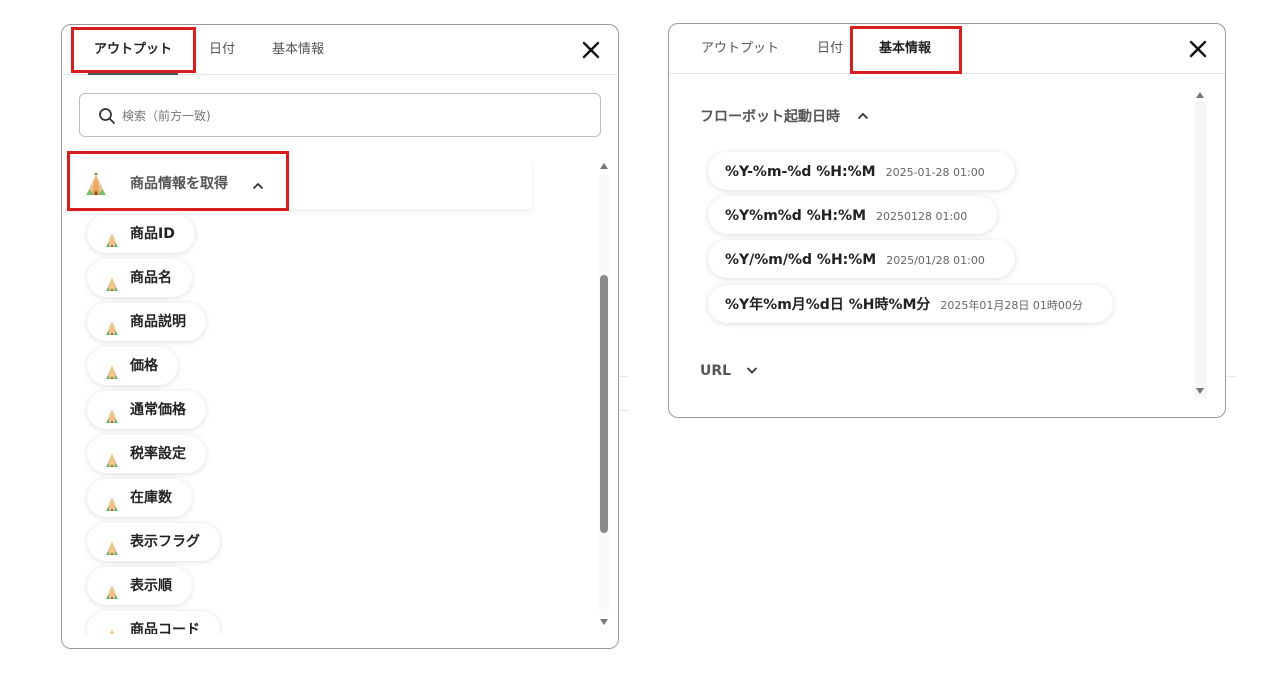 Image resolution: width=1279 pixels, height=674 pixels. What do you see at coordinates (165, 542) in the screenshot?
I see `item-label: 表示フラグ` at bounding box center [165, 542].